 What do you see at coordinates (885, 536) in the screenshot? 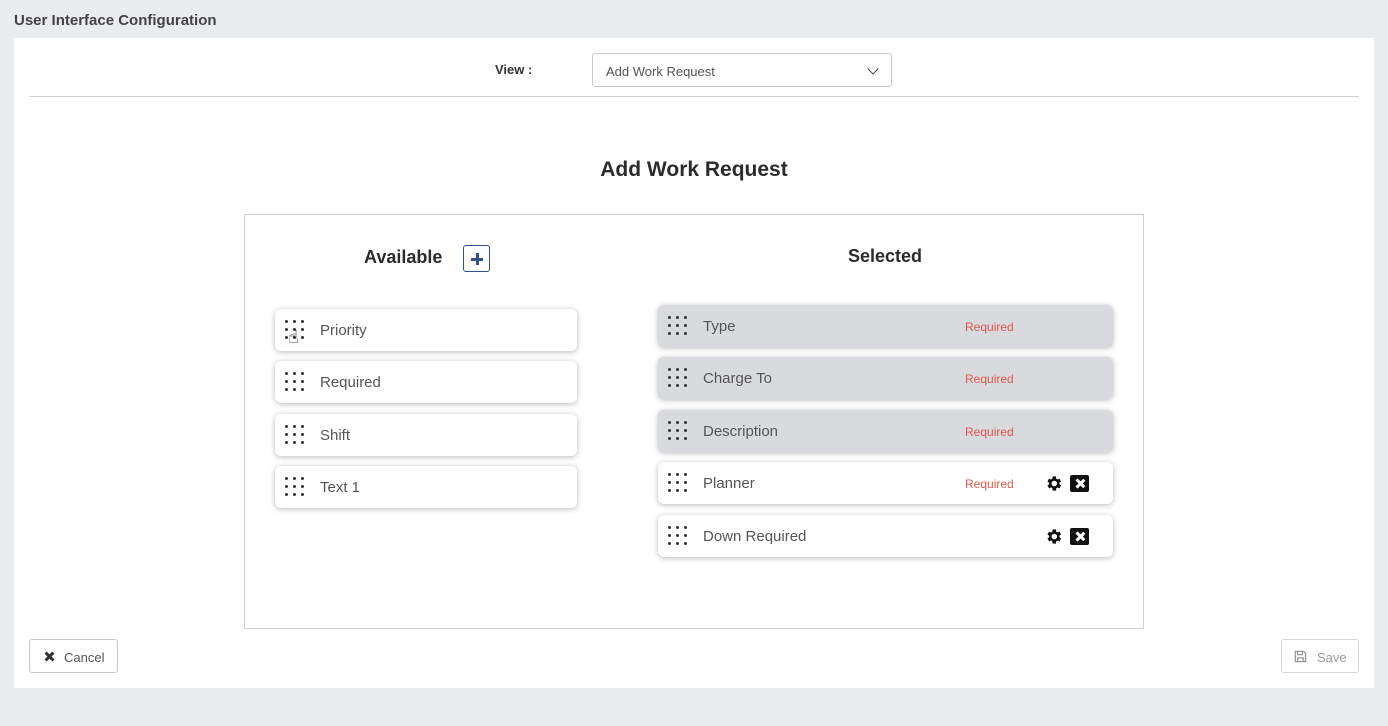
I see `selected-field: Down Required` at bounding box center [885, 536].